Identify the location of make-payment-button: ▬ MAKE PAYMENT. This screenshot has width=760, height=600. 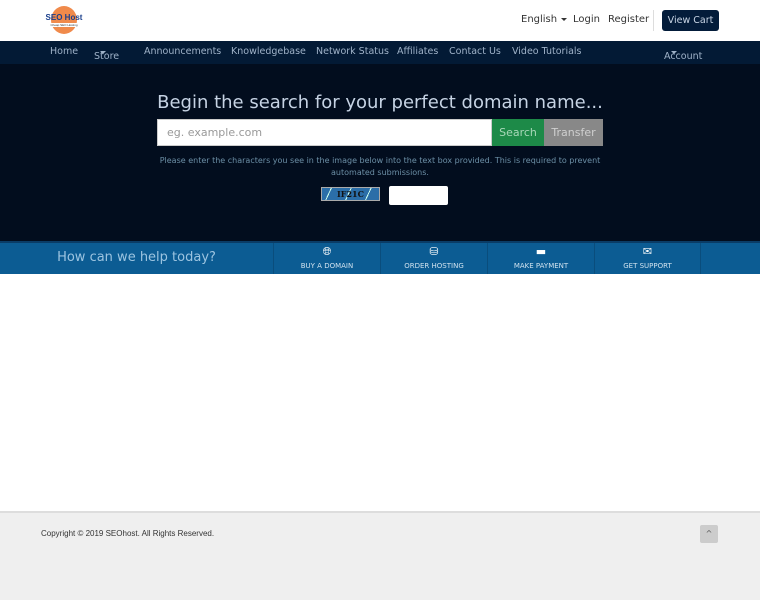
(540, 258).